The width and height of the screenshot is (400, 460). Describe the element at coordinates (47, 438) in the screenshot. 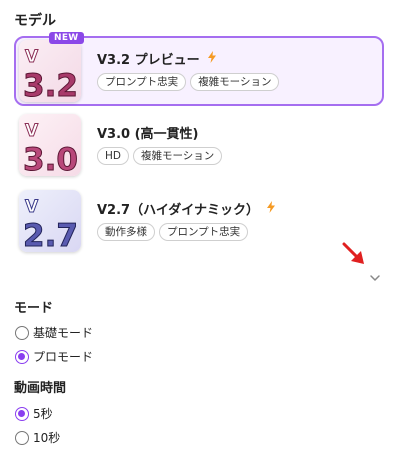

I see `duration-option-label: 10秒` at that location.